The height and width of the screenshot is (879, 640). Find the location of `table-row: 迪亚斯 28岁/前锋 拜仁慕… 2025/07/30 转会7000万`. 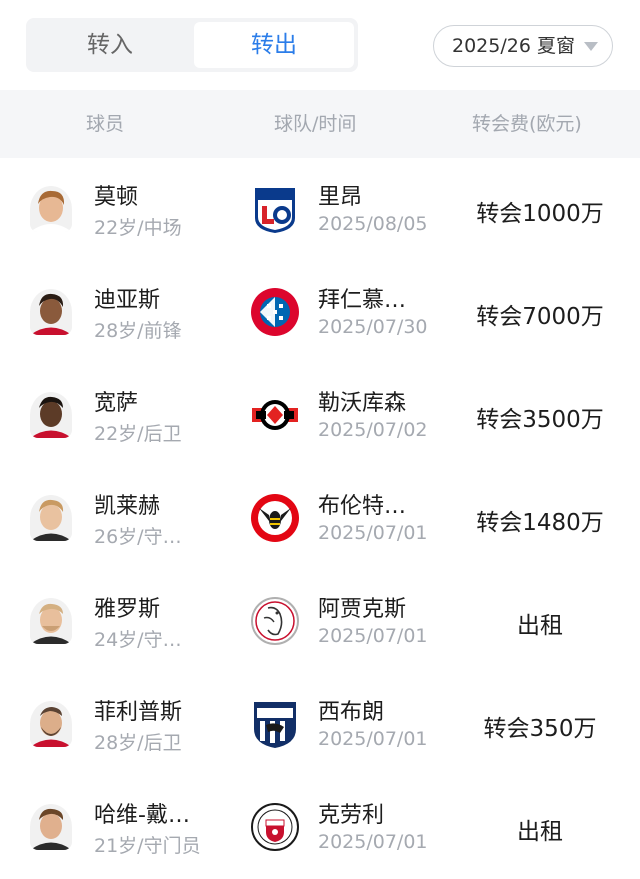

table-row: 迪亚斯 28岁/前锋 拜仁慕… 2025/07/30 转会7000万 is located at coordinates (320, 312).